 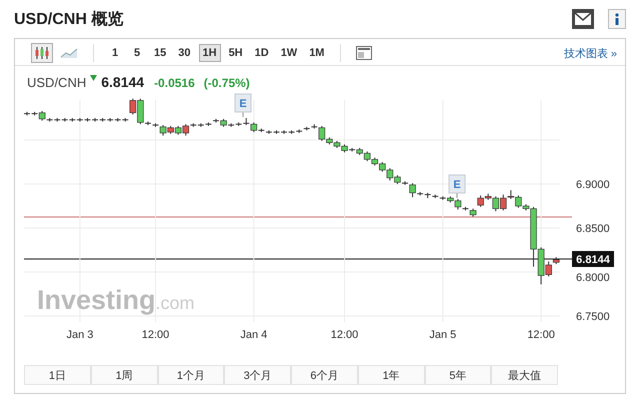 What do you see at coordinates (254, 335) in the screenshot?
I see `x-axis-label: Jan 4` at bounding box center [254, 335].